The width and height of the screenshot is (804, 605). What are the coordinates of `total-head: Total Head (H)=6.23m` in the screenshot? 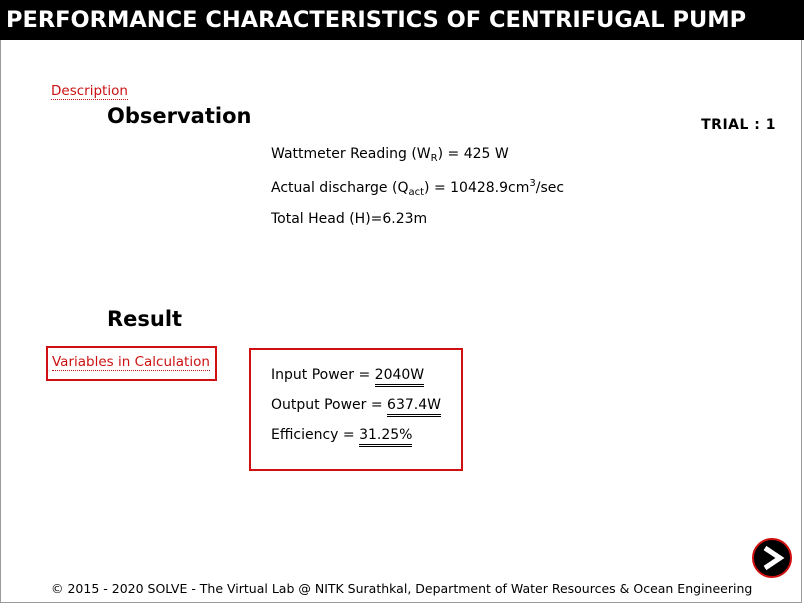 It's located at (349, 219).